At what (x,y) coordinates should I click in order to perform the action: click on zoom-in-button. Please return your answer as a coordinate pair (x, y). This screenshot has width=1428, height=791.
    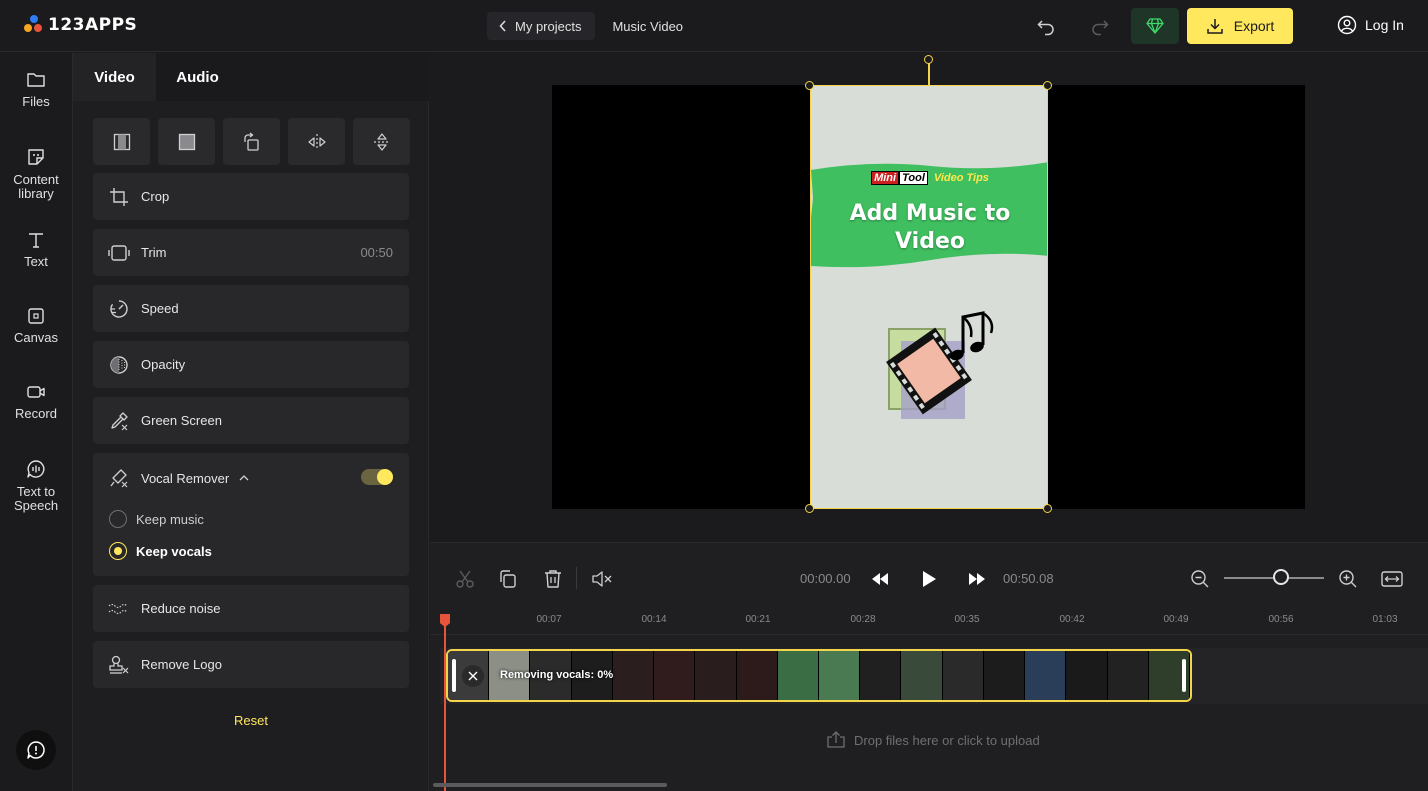
    Looking at the image, I should click on (1348, 579).